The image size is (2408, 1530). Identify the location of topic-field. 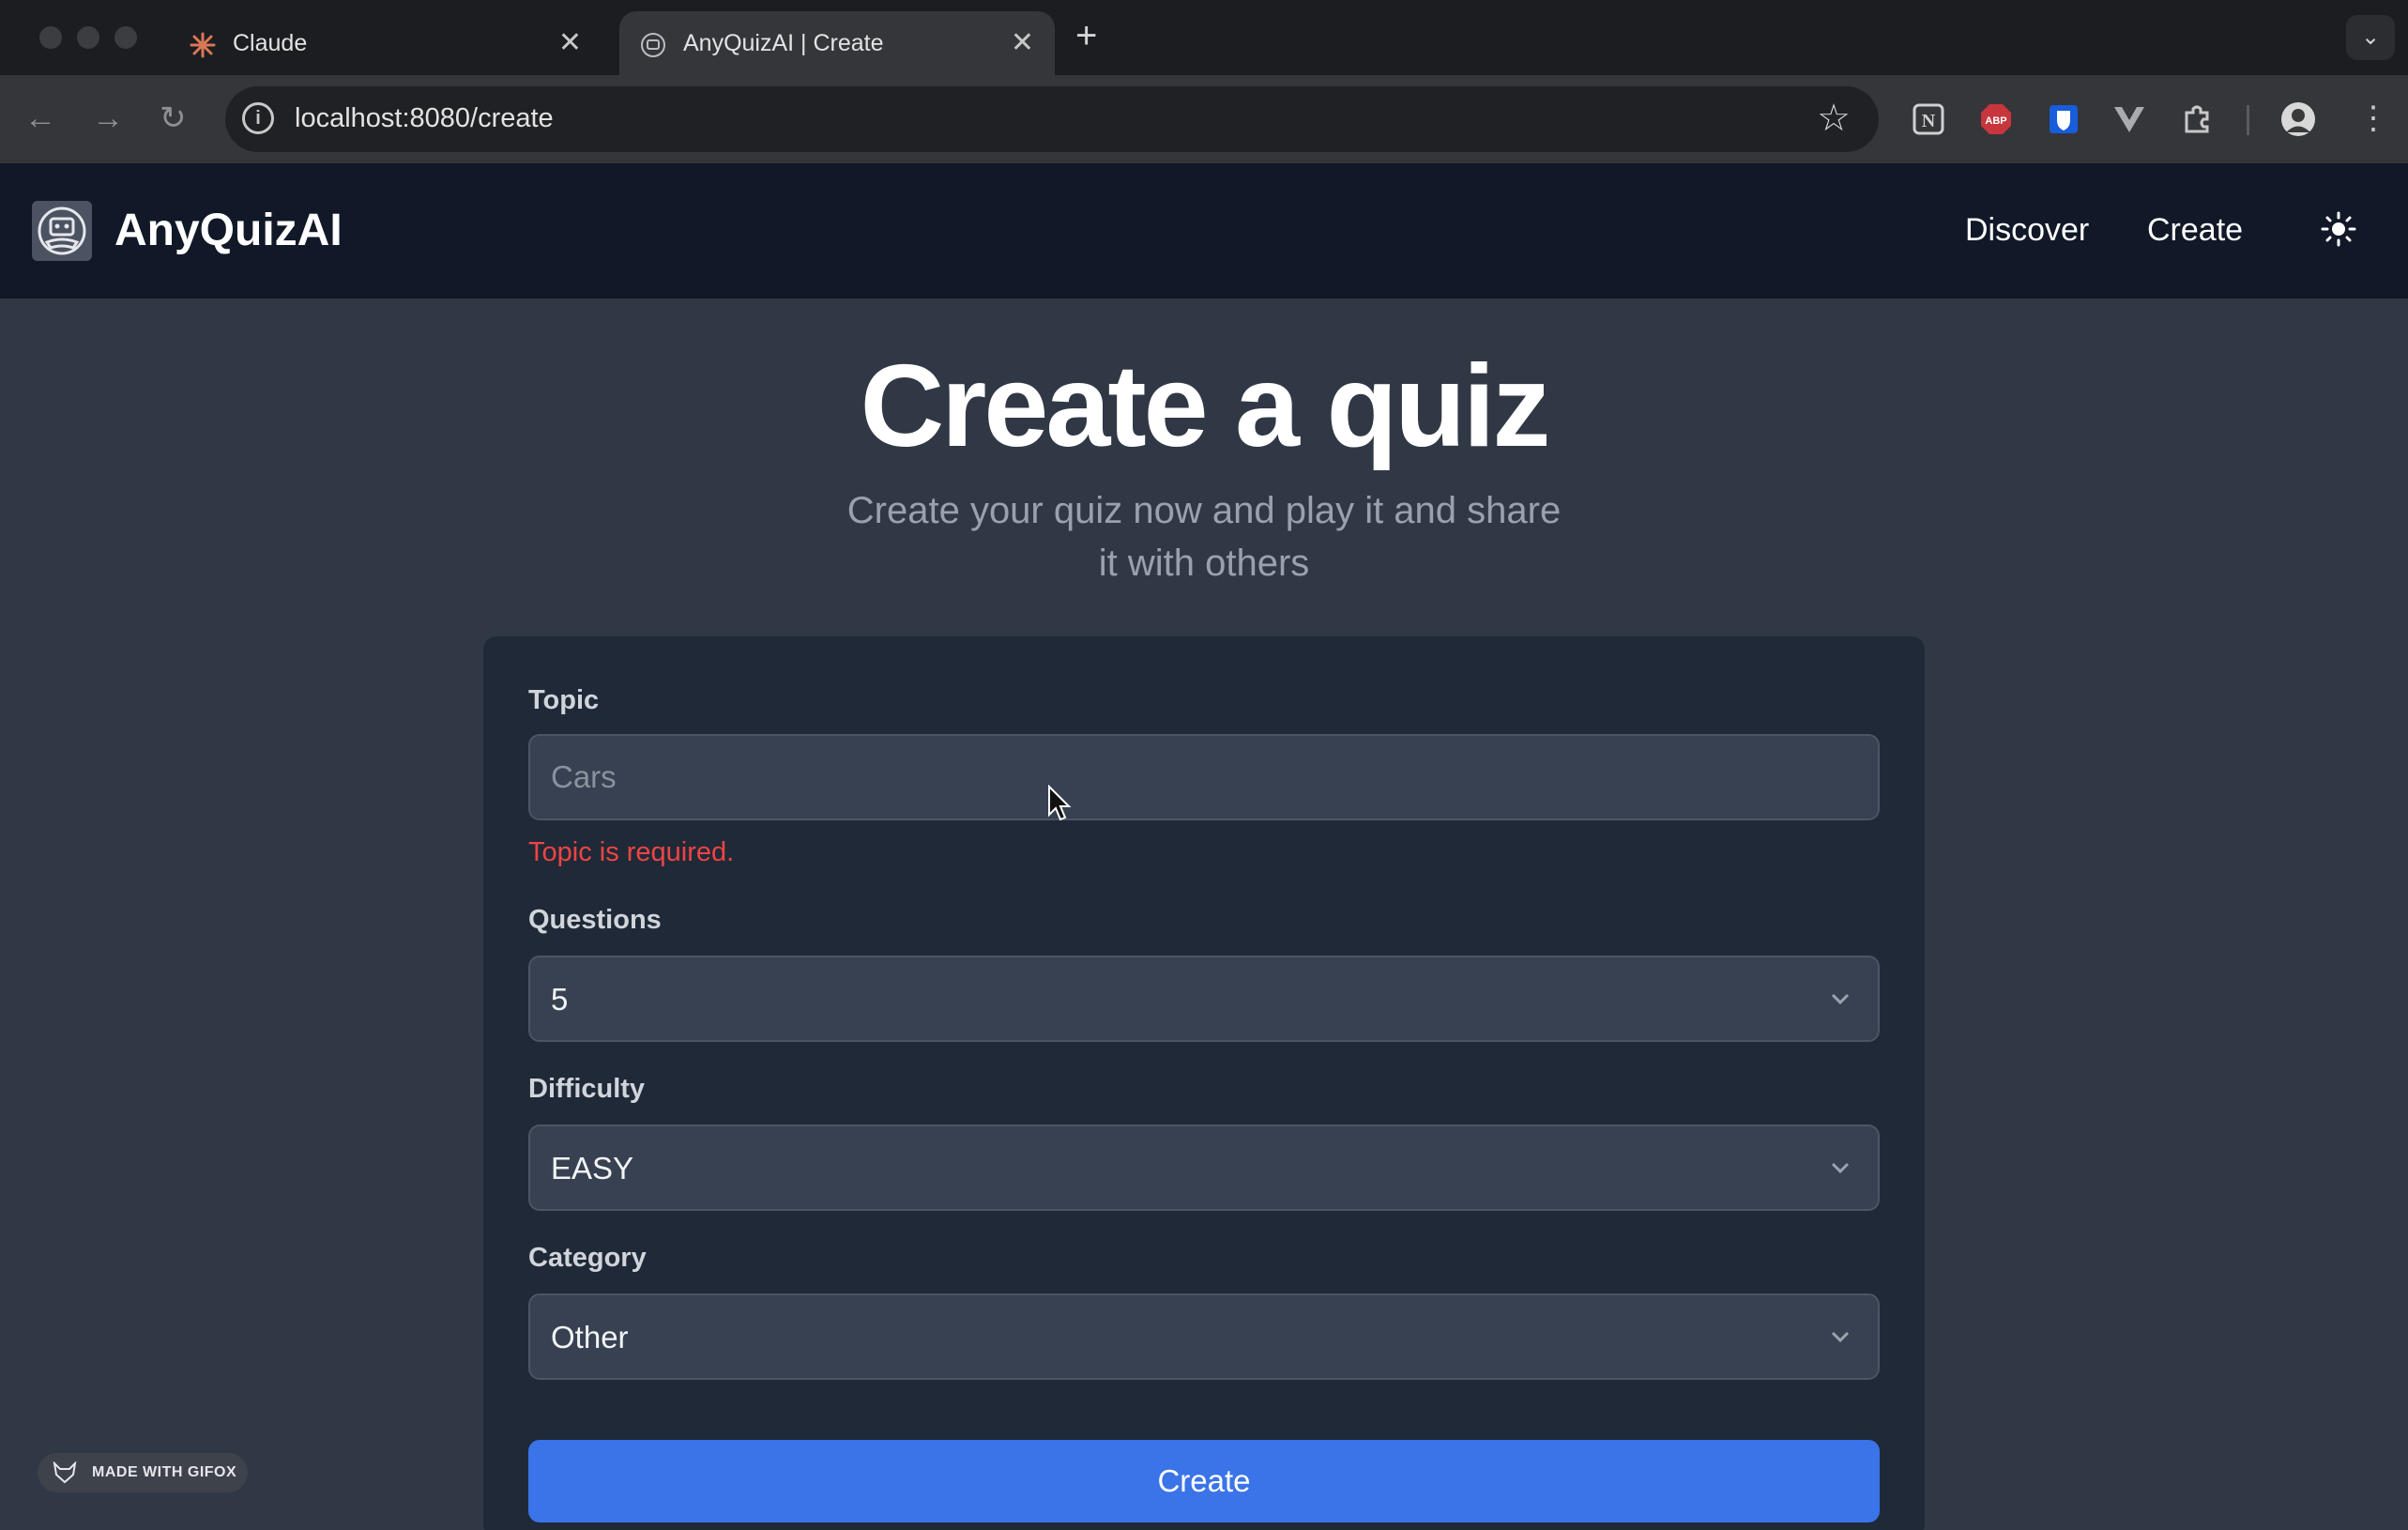
(1204, 777).